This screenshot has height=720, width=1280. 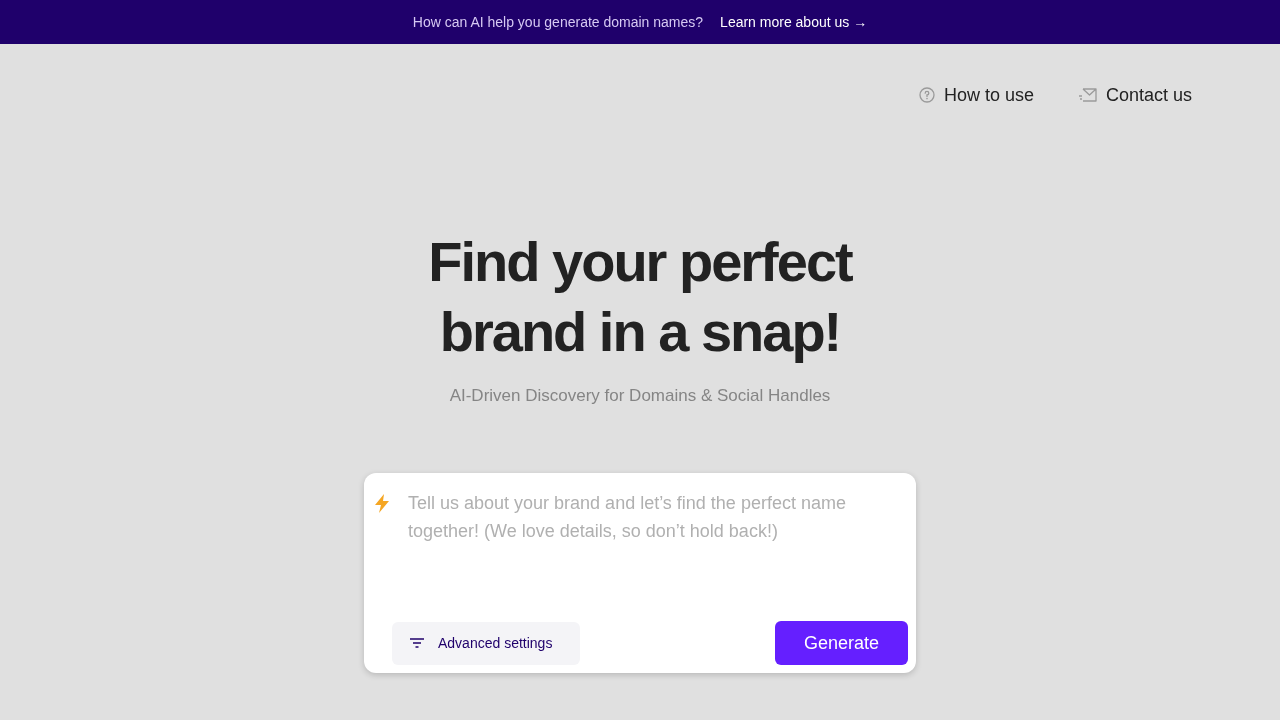 I want to click on lightning-icon, so click(x=382, y=503).